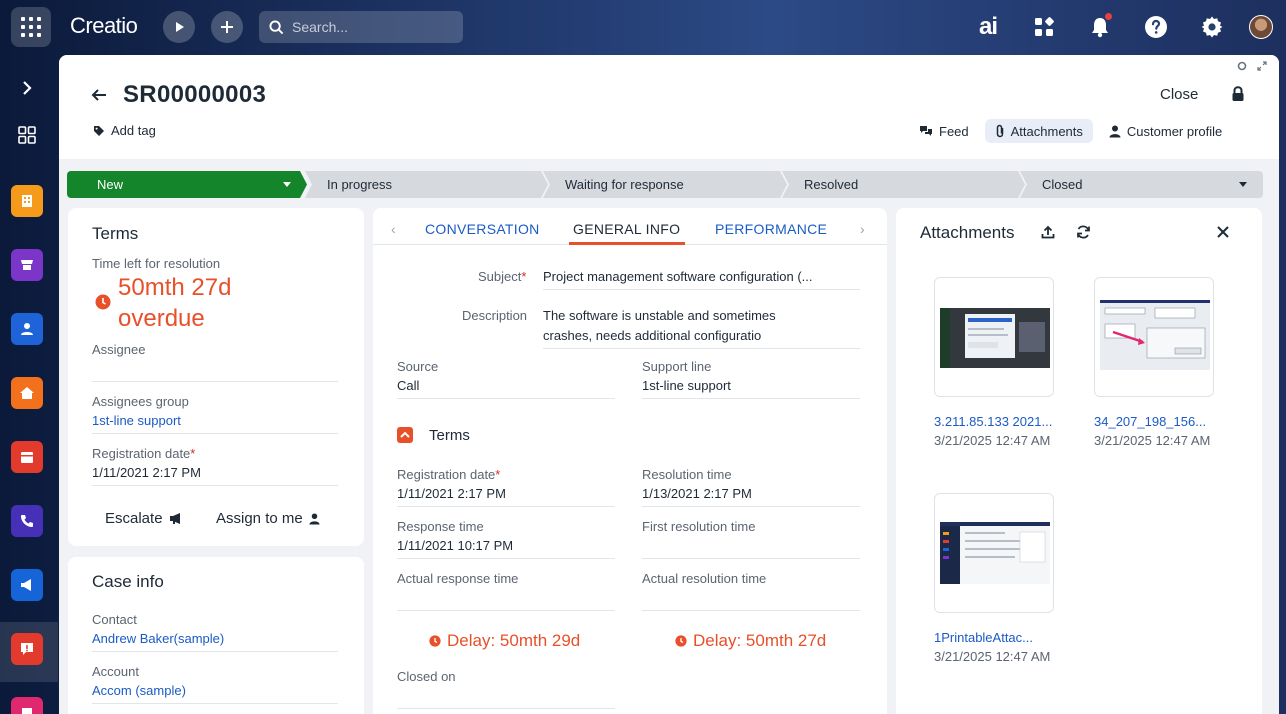 The width and height of the screenshot is (1286, 714). What do you see at coordinates (1223, 232) in the screenshot?
I see `close-icon` at bounding box center [1223, 232].